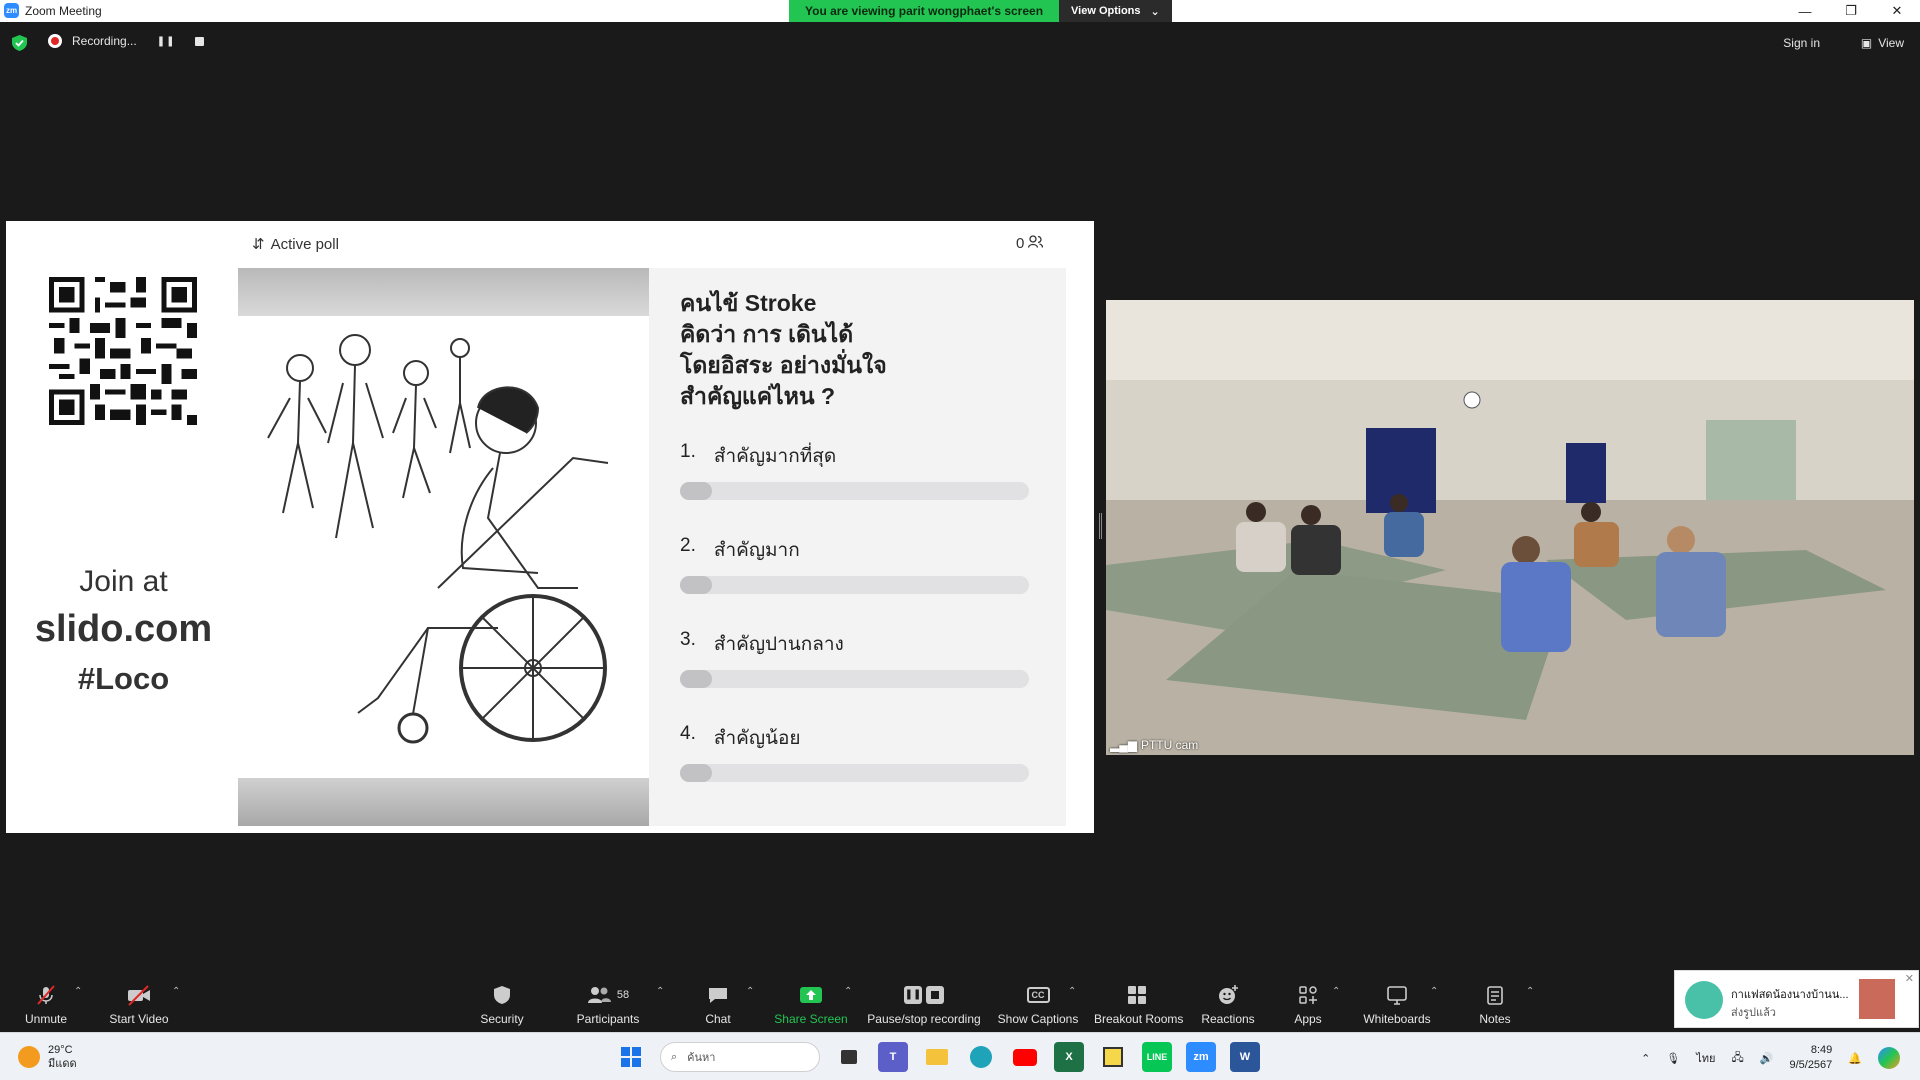 The image size is (1920, 1080). What do you see at coordinates (1138, 1005) in the screenshot?
I see `breakout-rooms-button: Breakout Rooms` at bounding box center [1138, 1005].